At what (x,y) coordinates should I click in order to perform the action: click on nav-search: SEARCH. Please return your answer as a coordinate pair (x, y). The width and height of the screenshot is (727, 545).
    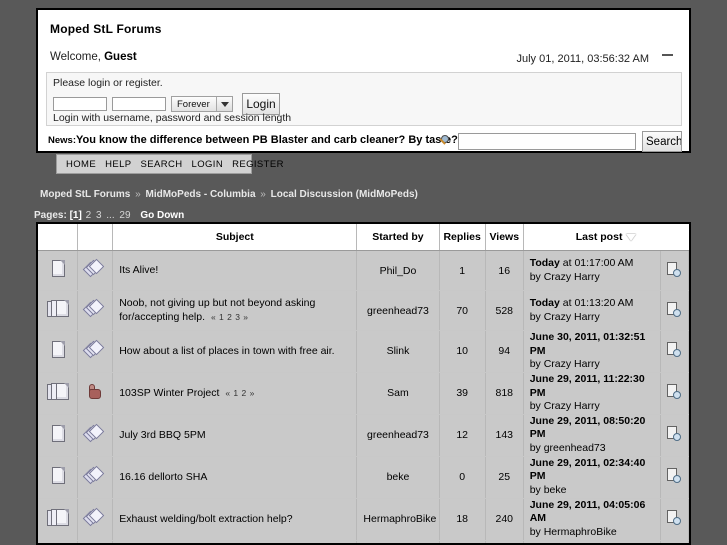
    Looking at the image, I should click on (162, 164).